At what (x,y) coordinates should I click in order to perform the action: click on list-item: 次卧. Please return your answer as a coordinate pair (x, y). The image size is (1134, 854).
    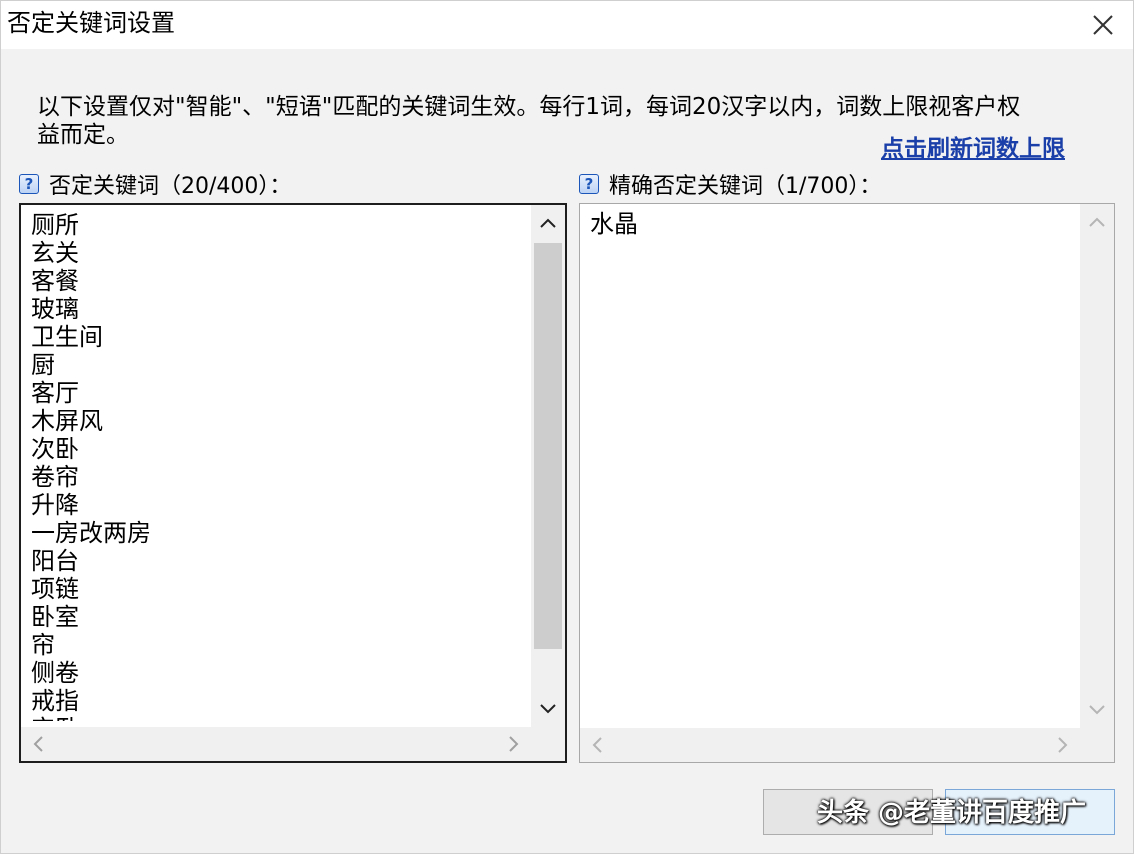
    Looking at the image, I should click on (55, 449).